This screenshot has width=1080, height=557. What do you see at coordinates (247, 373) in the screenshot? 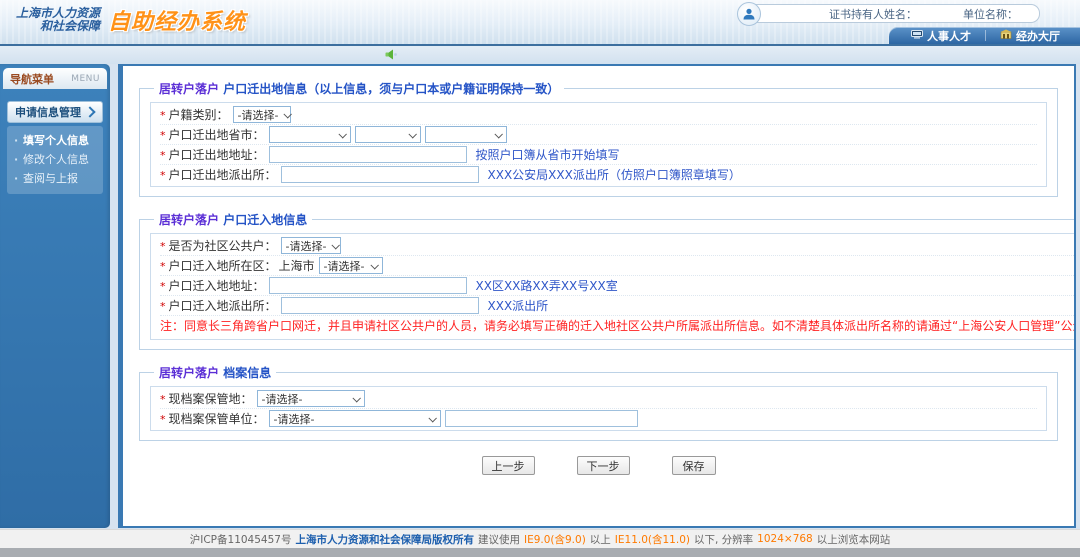
I see `section-title: 档案信息` at bounding box center [247, 373].